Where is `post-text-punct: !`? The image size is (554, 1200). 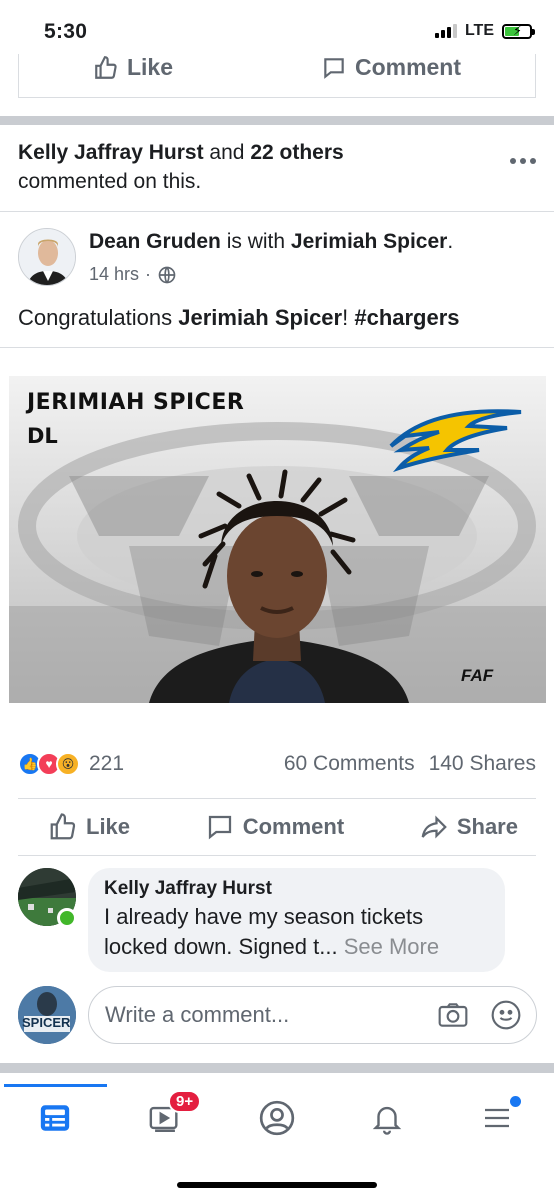 post-text-punct: ! is located at coordinates (348, 317).